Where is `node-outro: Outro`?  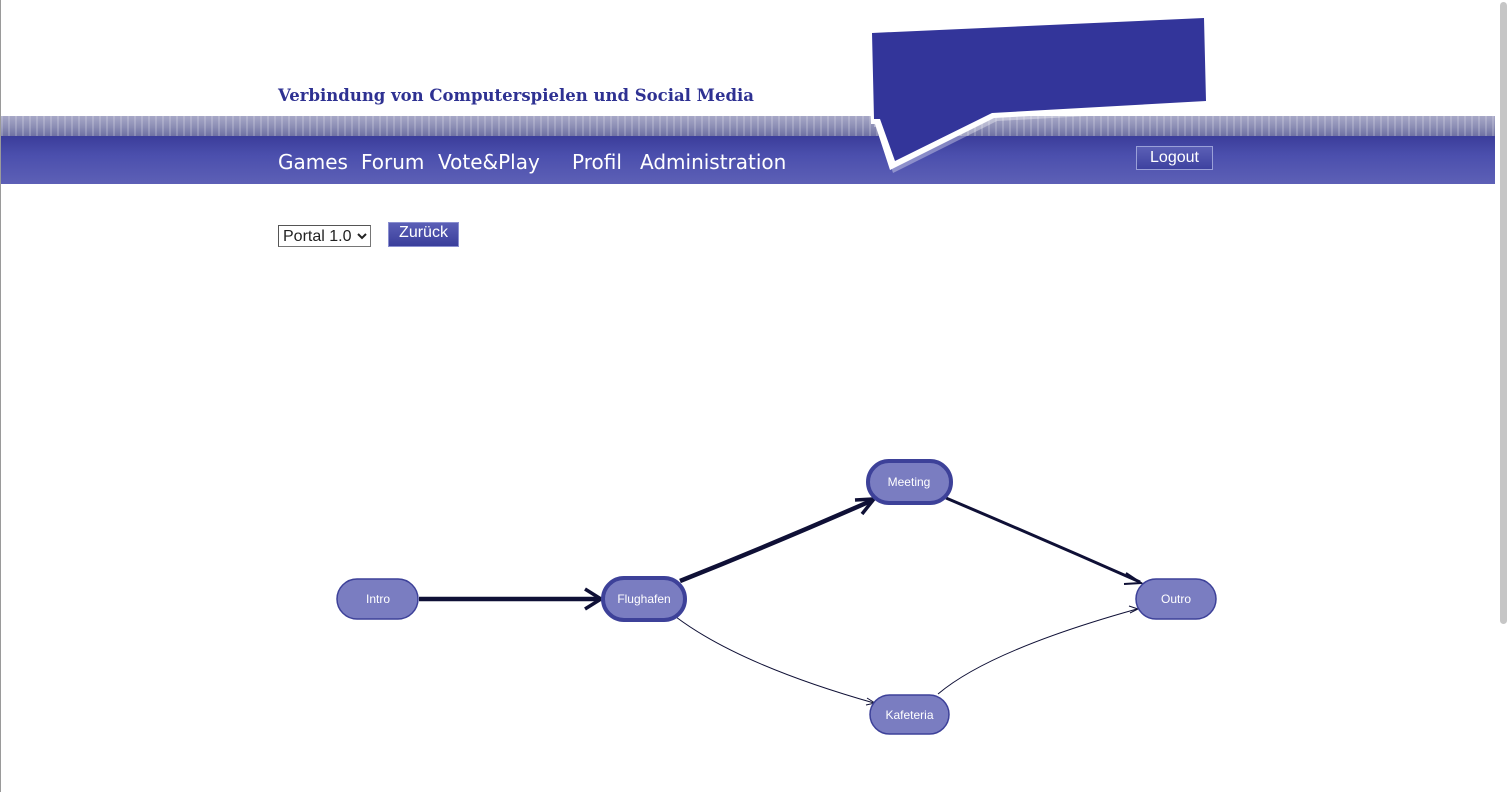 node-outro: Outro is located at coordinates (1176, 599).